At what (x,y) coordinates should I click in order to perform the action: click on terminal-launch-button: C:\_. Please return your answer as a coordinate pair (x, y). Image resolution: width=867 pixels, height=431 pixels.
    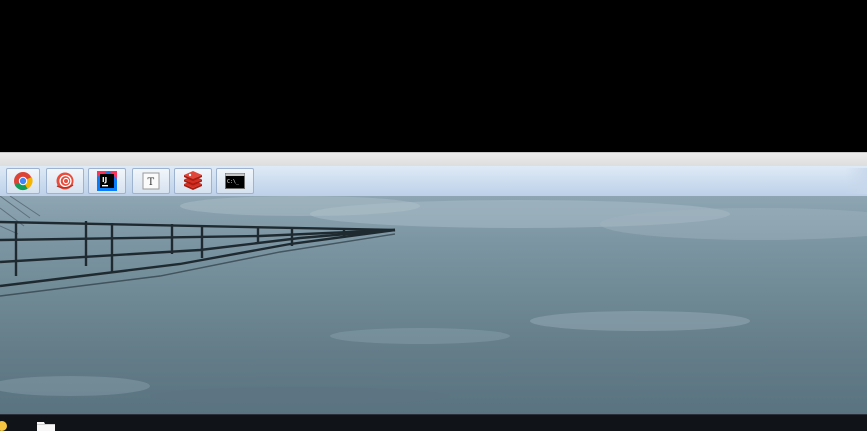
    Looking at the image, I should click on (235, 181).